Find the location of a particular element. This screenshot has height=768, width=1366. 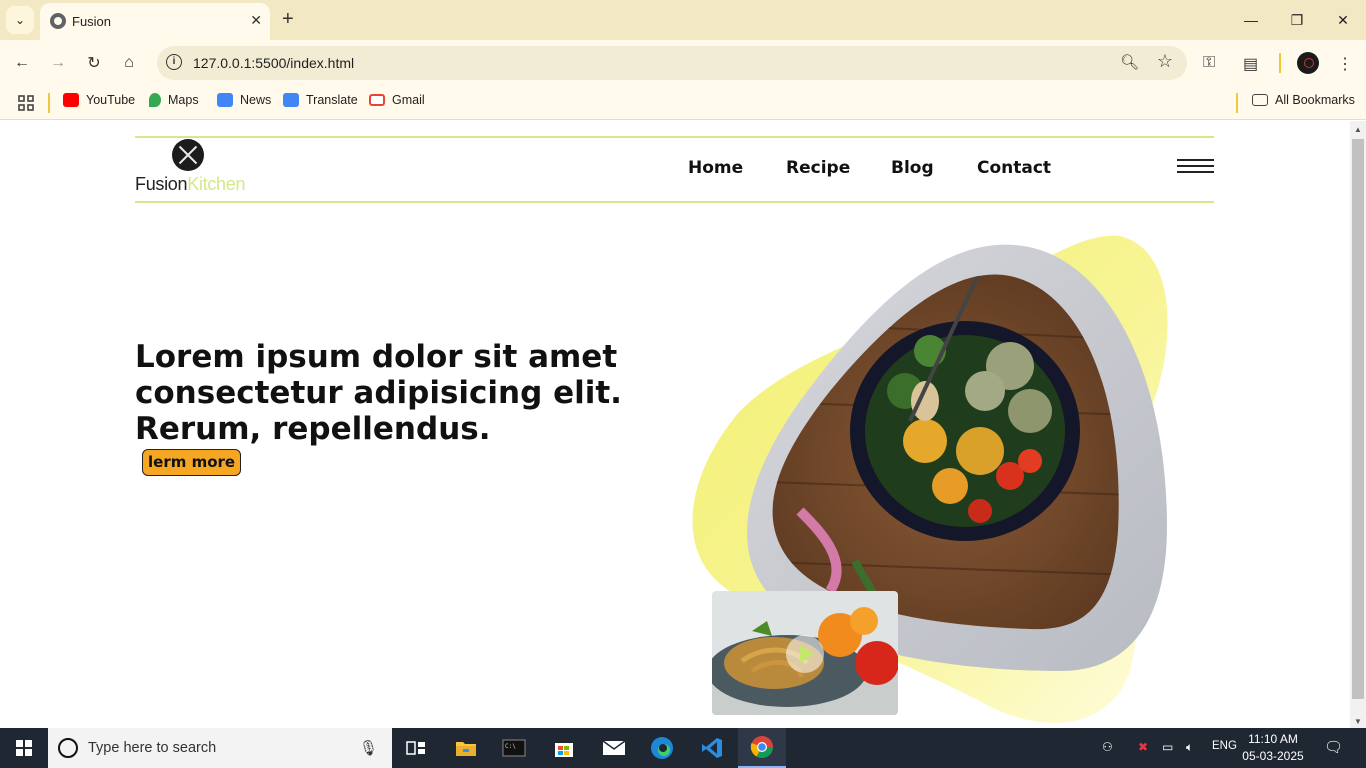

clock-date: 05-03-2025 is located at coordinates (1273, 756).